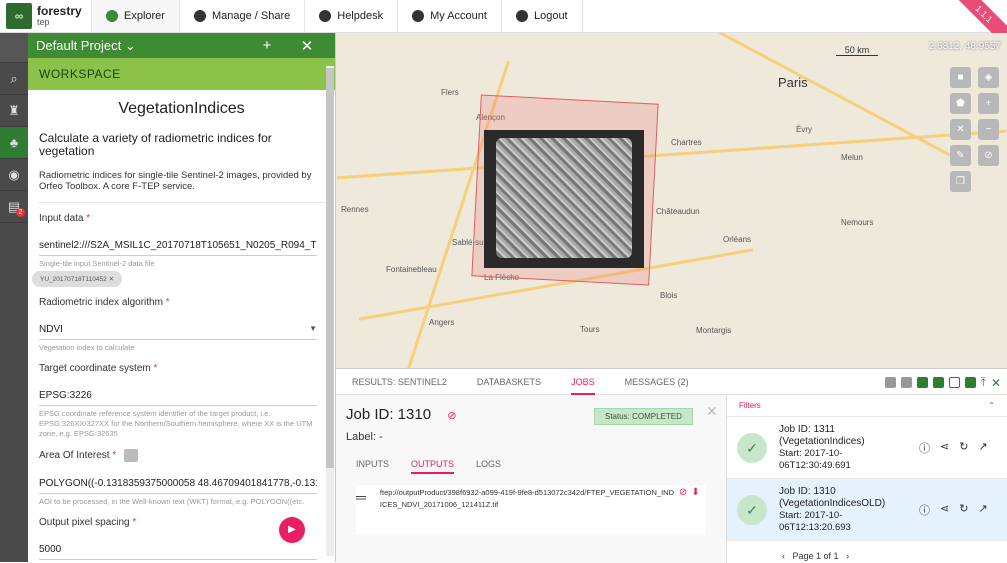 The height and width of the screenshot is (563, 1007). What do you see at coordinates (954, 382) in the screenshot?
I see `select-none-icon` at bounding box center [954, 382].